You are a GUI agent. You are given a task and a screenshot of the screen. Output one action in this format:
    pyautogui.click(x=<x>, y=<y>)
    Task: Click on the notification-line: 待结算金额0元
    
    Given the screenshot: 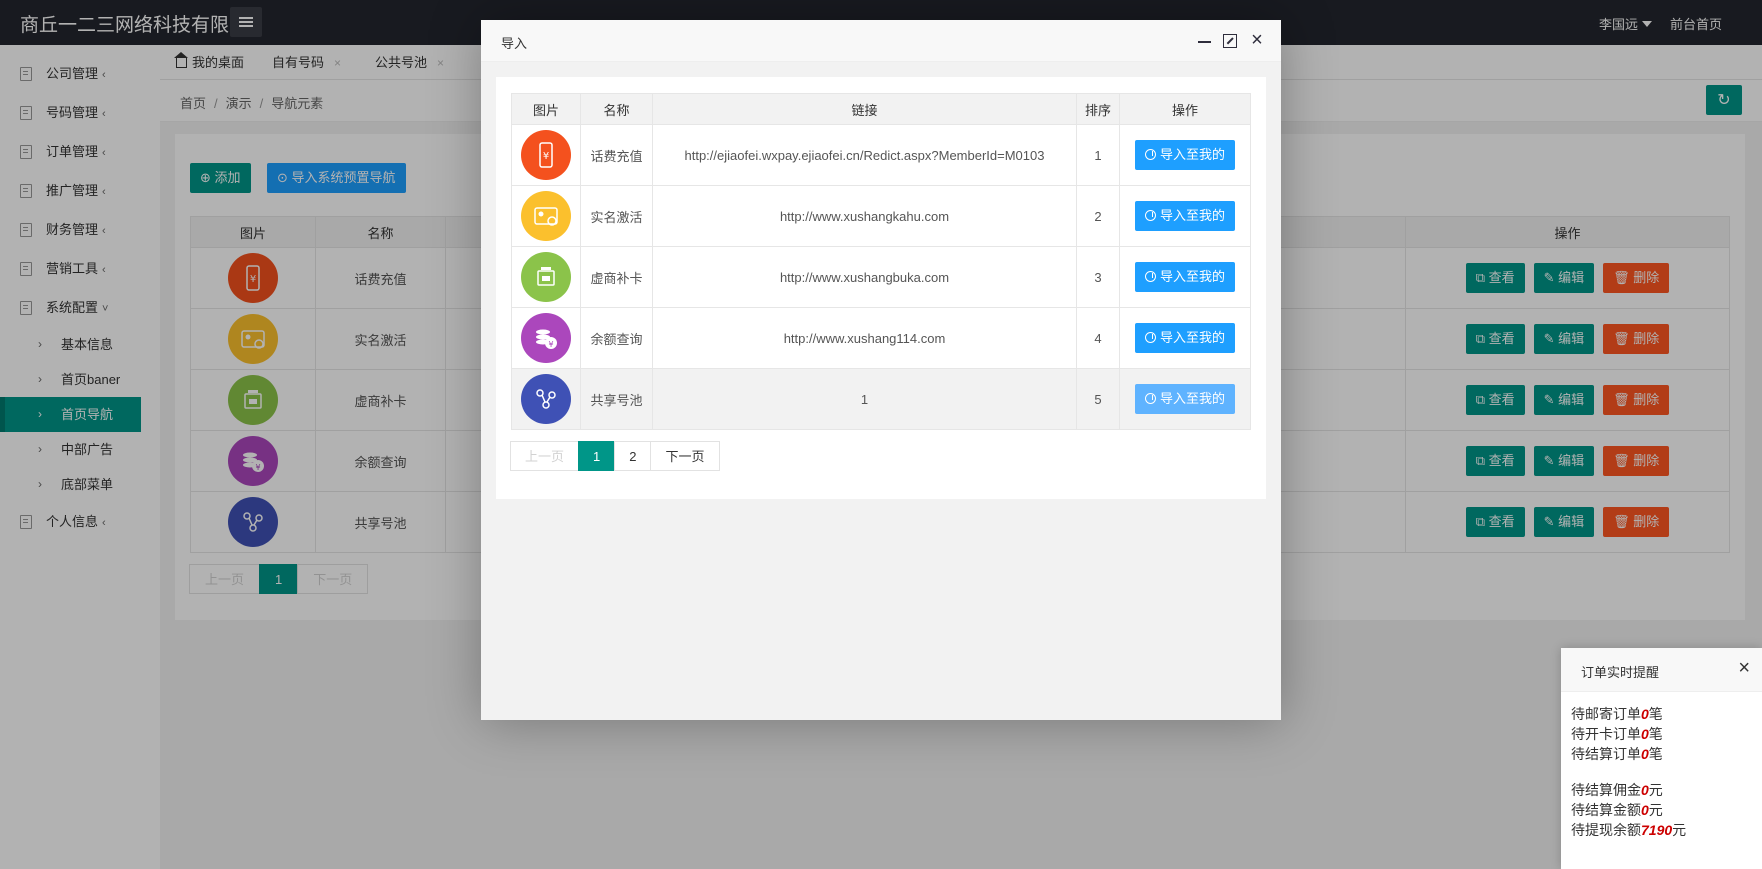 What is the action you would take?
    pyautogui.click(x=1617, y=810)
    